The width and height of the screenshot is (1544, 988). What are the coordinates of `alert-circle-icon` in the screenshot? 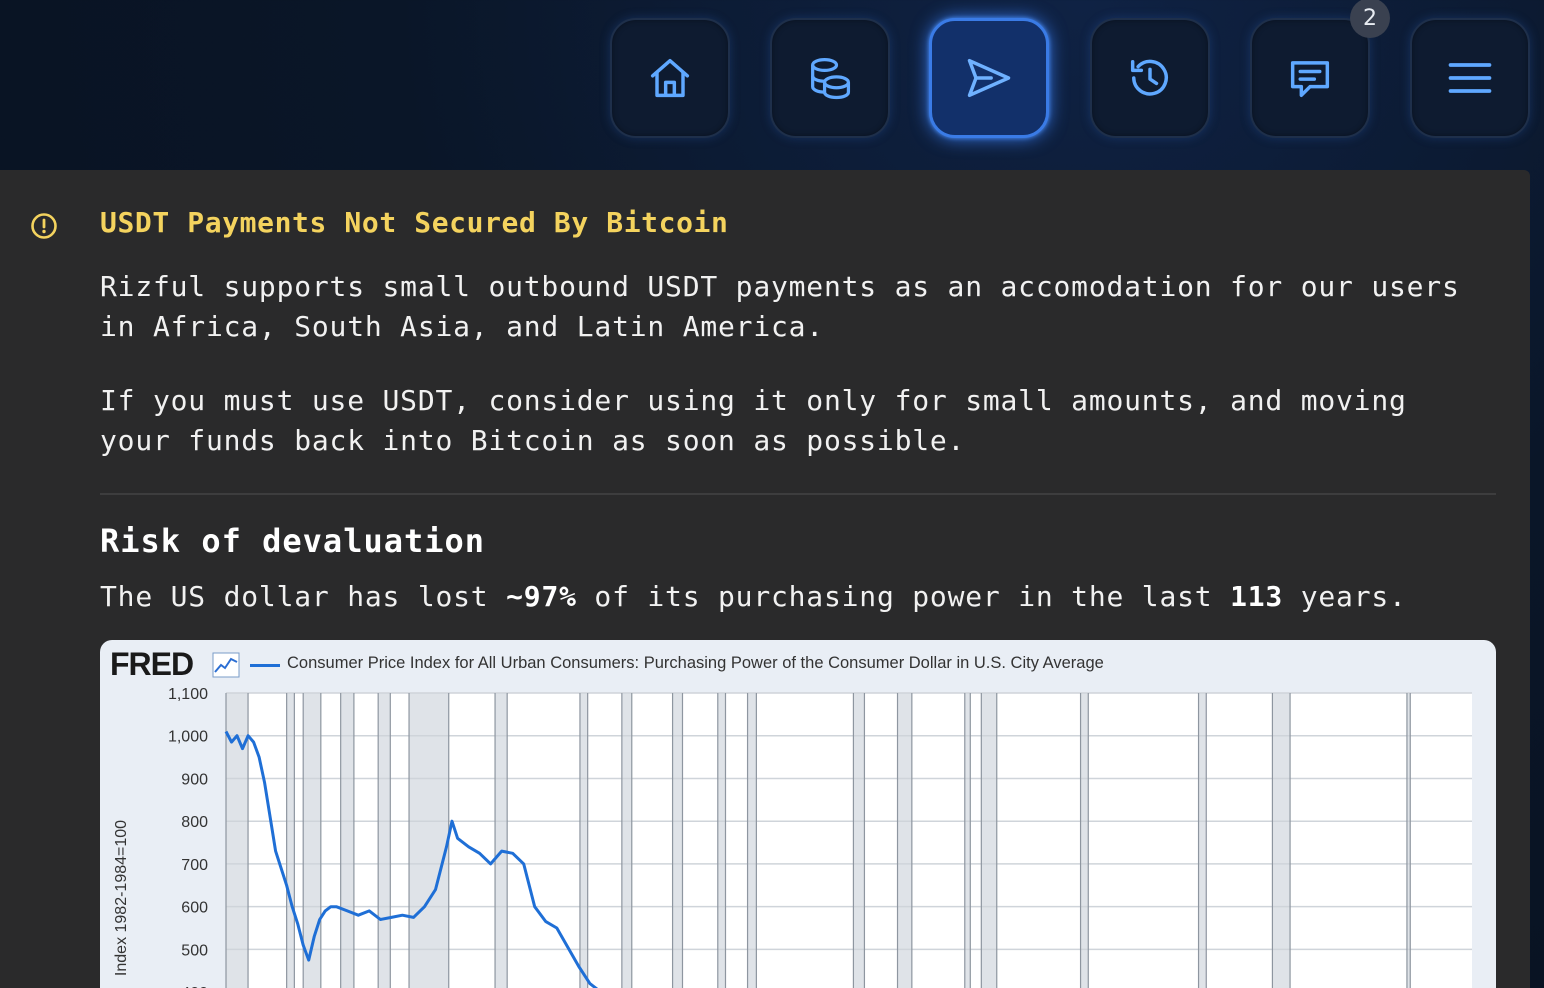 It's located at (44, 226).